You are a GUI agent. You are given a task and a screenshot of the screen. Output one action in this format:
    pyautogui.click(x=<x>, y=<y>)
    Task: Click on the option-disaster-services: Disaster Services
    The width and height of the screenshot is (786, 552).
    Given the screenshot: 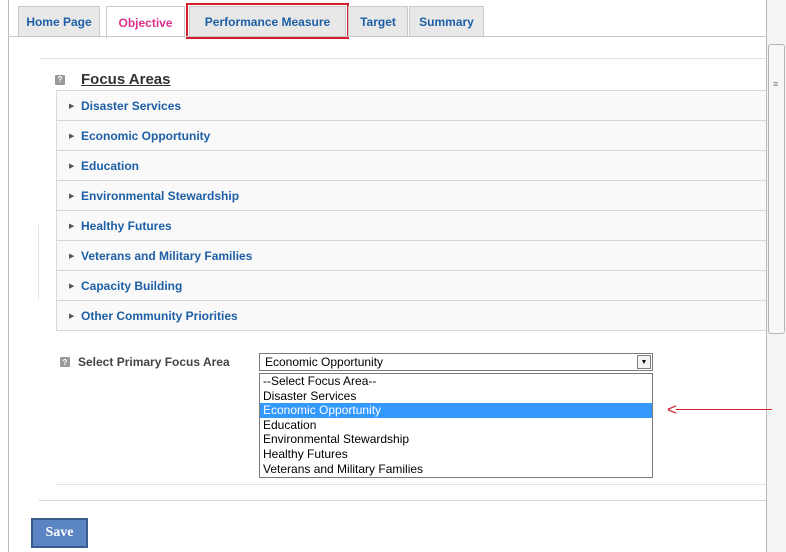 What is the action you would take?
    pyautogui.click(x=456, y=396)
    